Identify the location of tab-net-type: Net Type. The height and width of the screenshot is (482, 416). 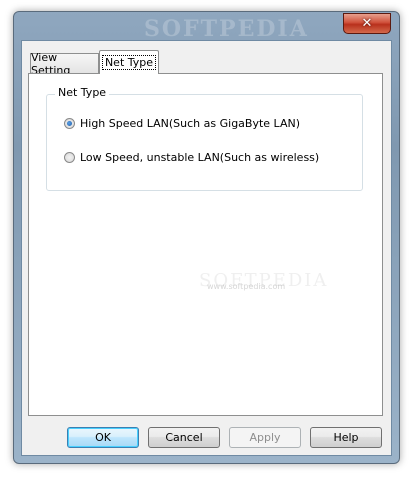
(129, 62).